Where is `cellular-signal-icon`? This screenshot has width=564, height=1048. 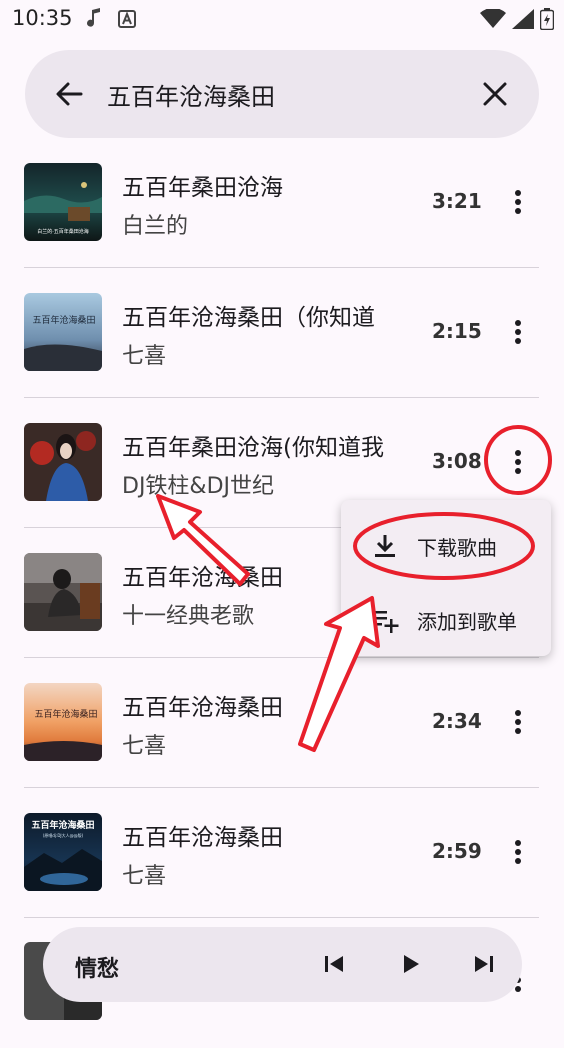 cellular-signal-icon is located at coordinates (523, 21).